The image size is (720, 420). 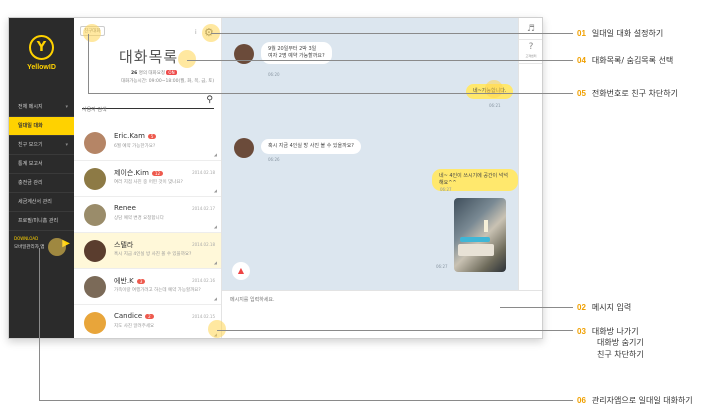 What do you see at coordinates (38, 221) in the screenshot?
I see `sidebar-item-label: 프로필/미니홈 관리` at bounding box center [38, 221].